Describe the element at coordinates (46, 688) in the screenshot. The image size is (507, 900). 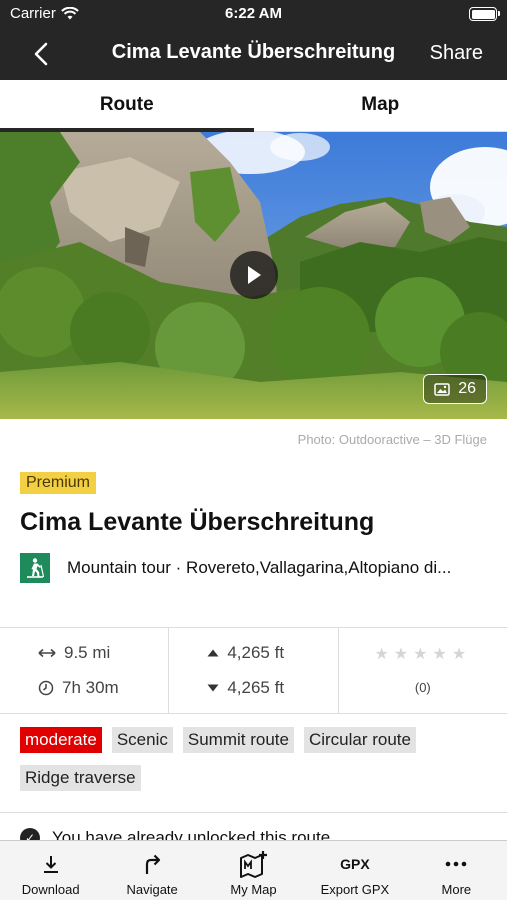
I see `clock-icon` at that location.